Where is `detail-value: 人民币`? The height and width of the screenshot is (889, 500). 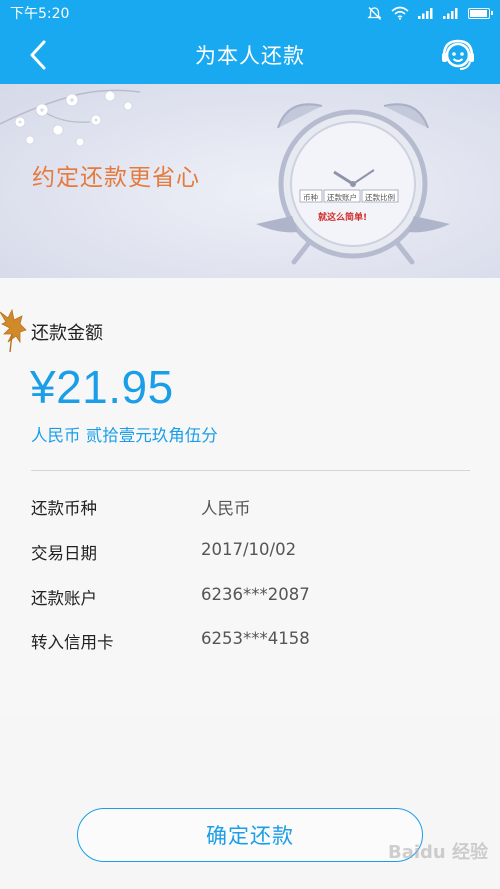
detail-value: 人民币 is located at coordinates (226, 508).